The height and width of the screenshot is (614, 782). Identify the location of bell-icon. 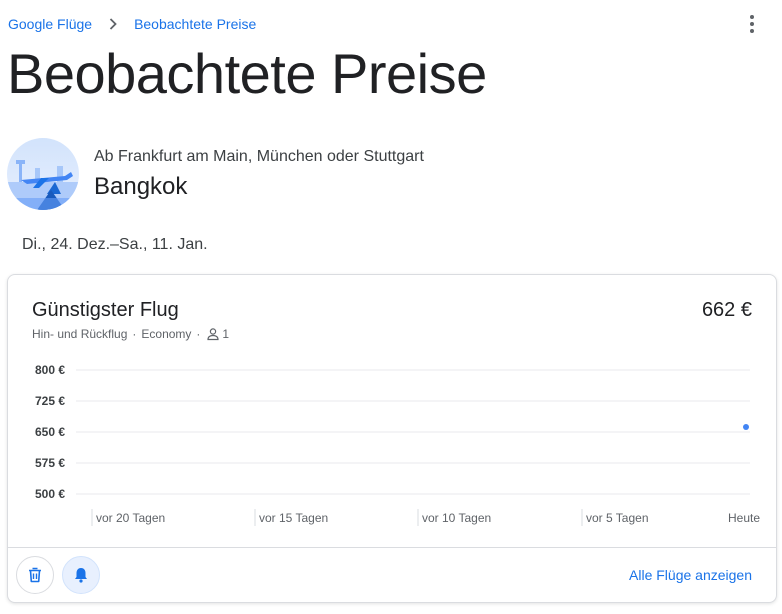
(81, 575).